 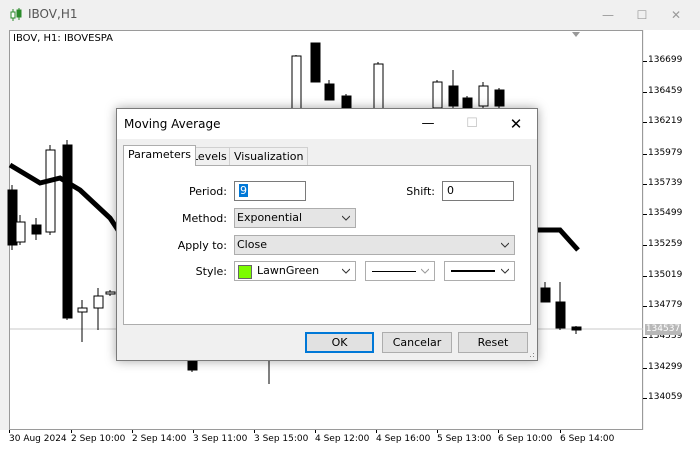 I want to click on style-label: Style:, so click(x=211, y=271).